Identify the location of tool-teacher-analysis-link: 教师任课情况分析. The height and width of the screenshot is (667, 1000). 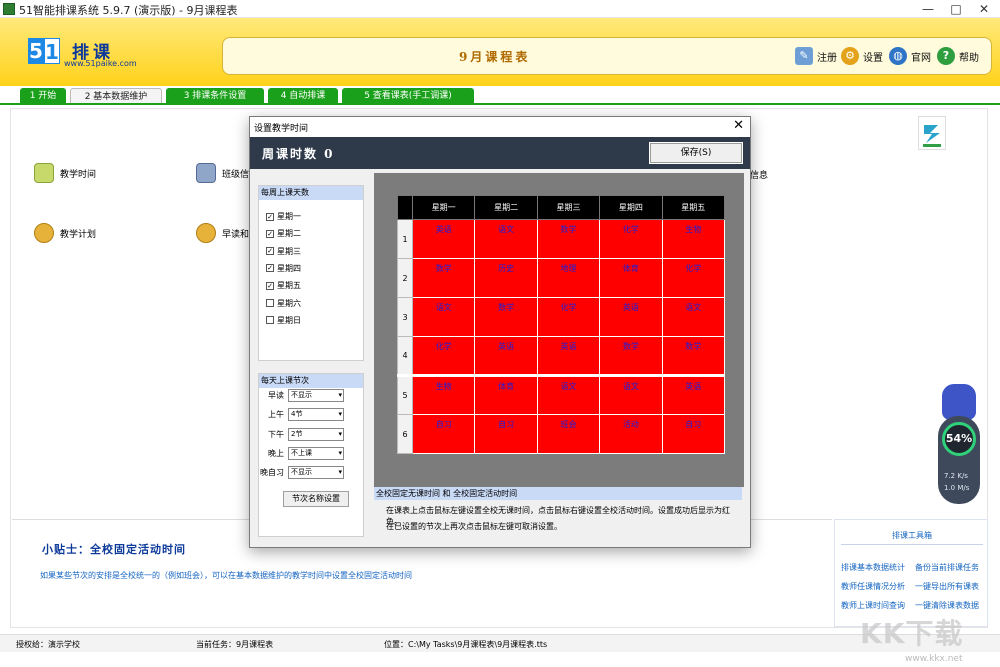
(873, 586).